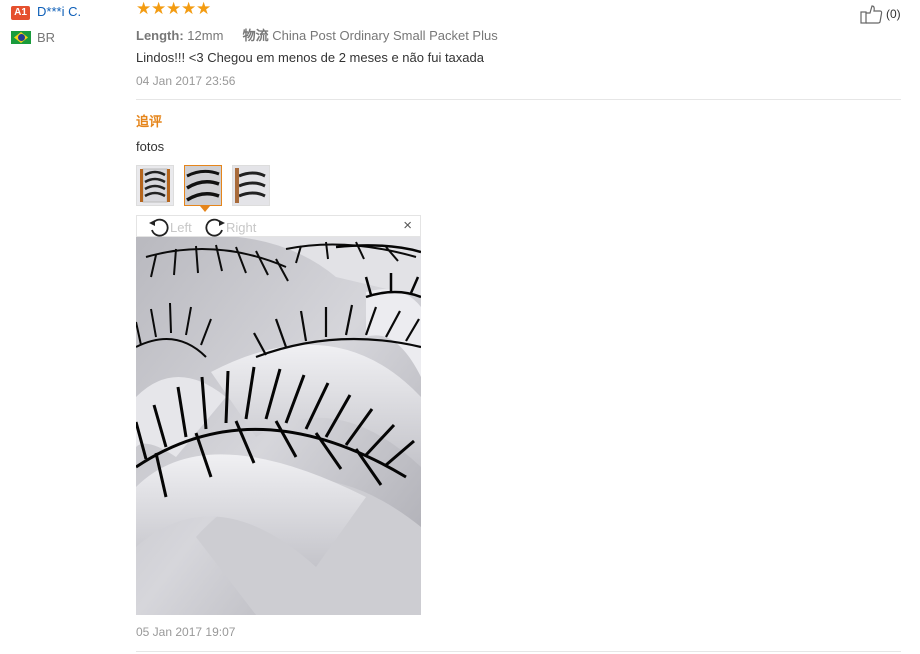 The image size is (920, 654). I want to click on rotate-right-button: Right, so click(230, 227).